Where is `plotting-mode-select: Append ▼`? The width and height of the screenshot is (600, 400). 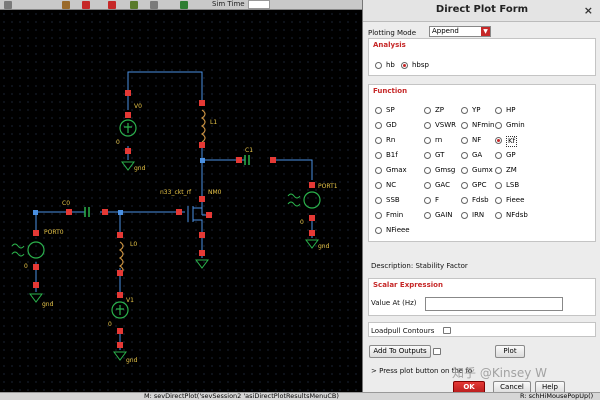
plotting-mode-select: Append ▼ is located at coordinates (460, 31).